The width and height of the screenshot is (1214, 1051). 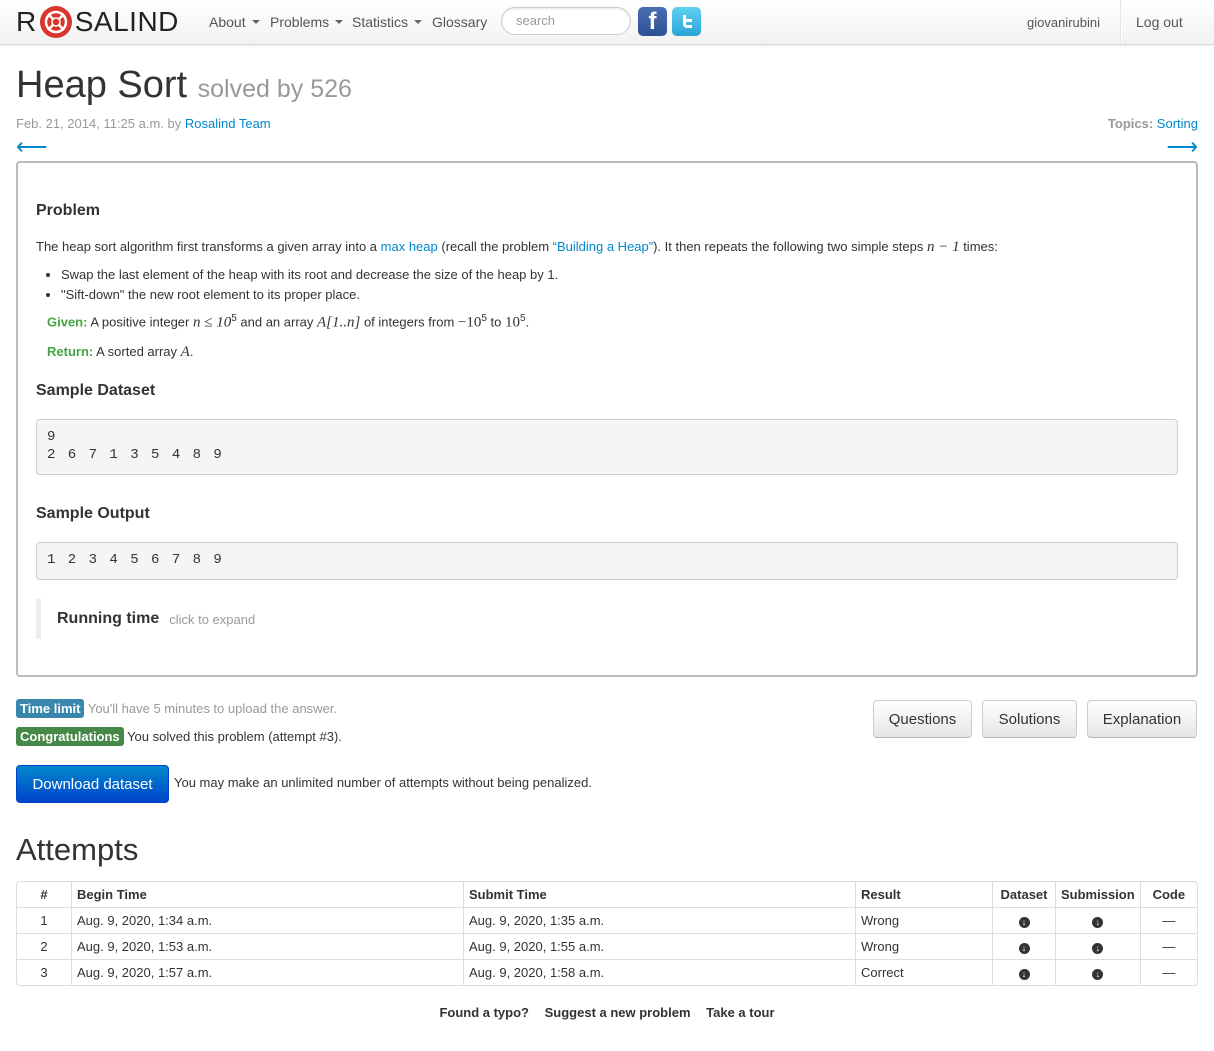 I want to click on nav-problems-label: Problems, so click(x=300, y=22).